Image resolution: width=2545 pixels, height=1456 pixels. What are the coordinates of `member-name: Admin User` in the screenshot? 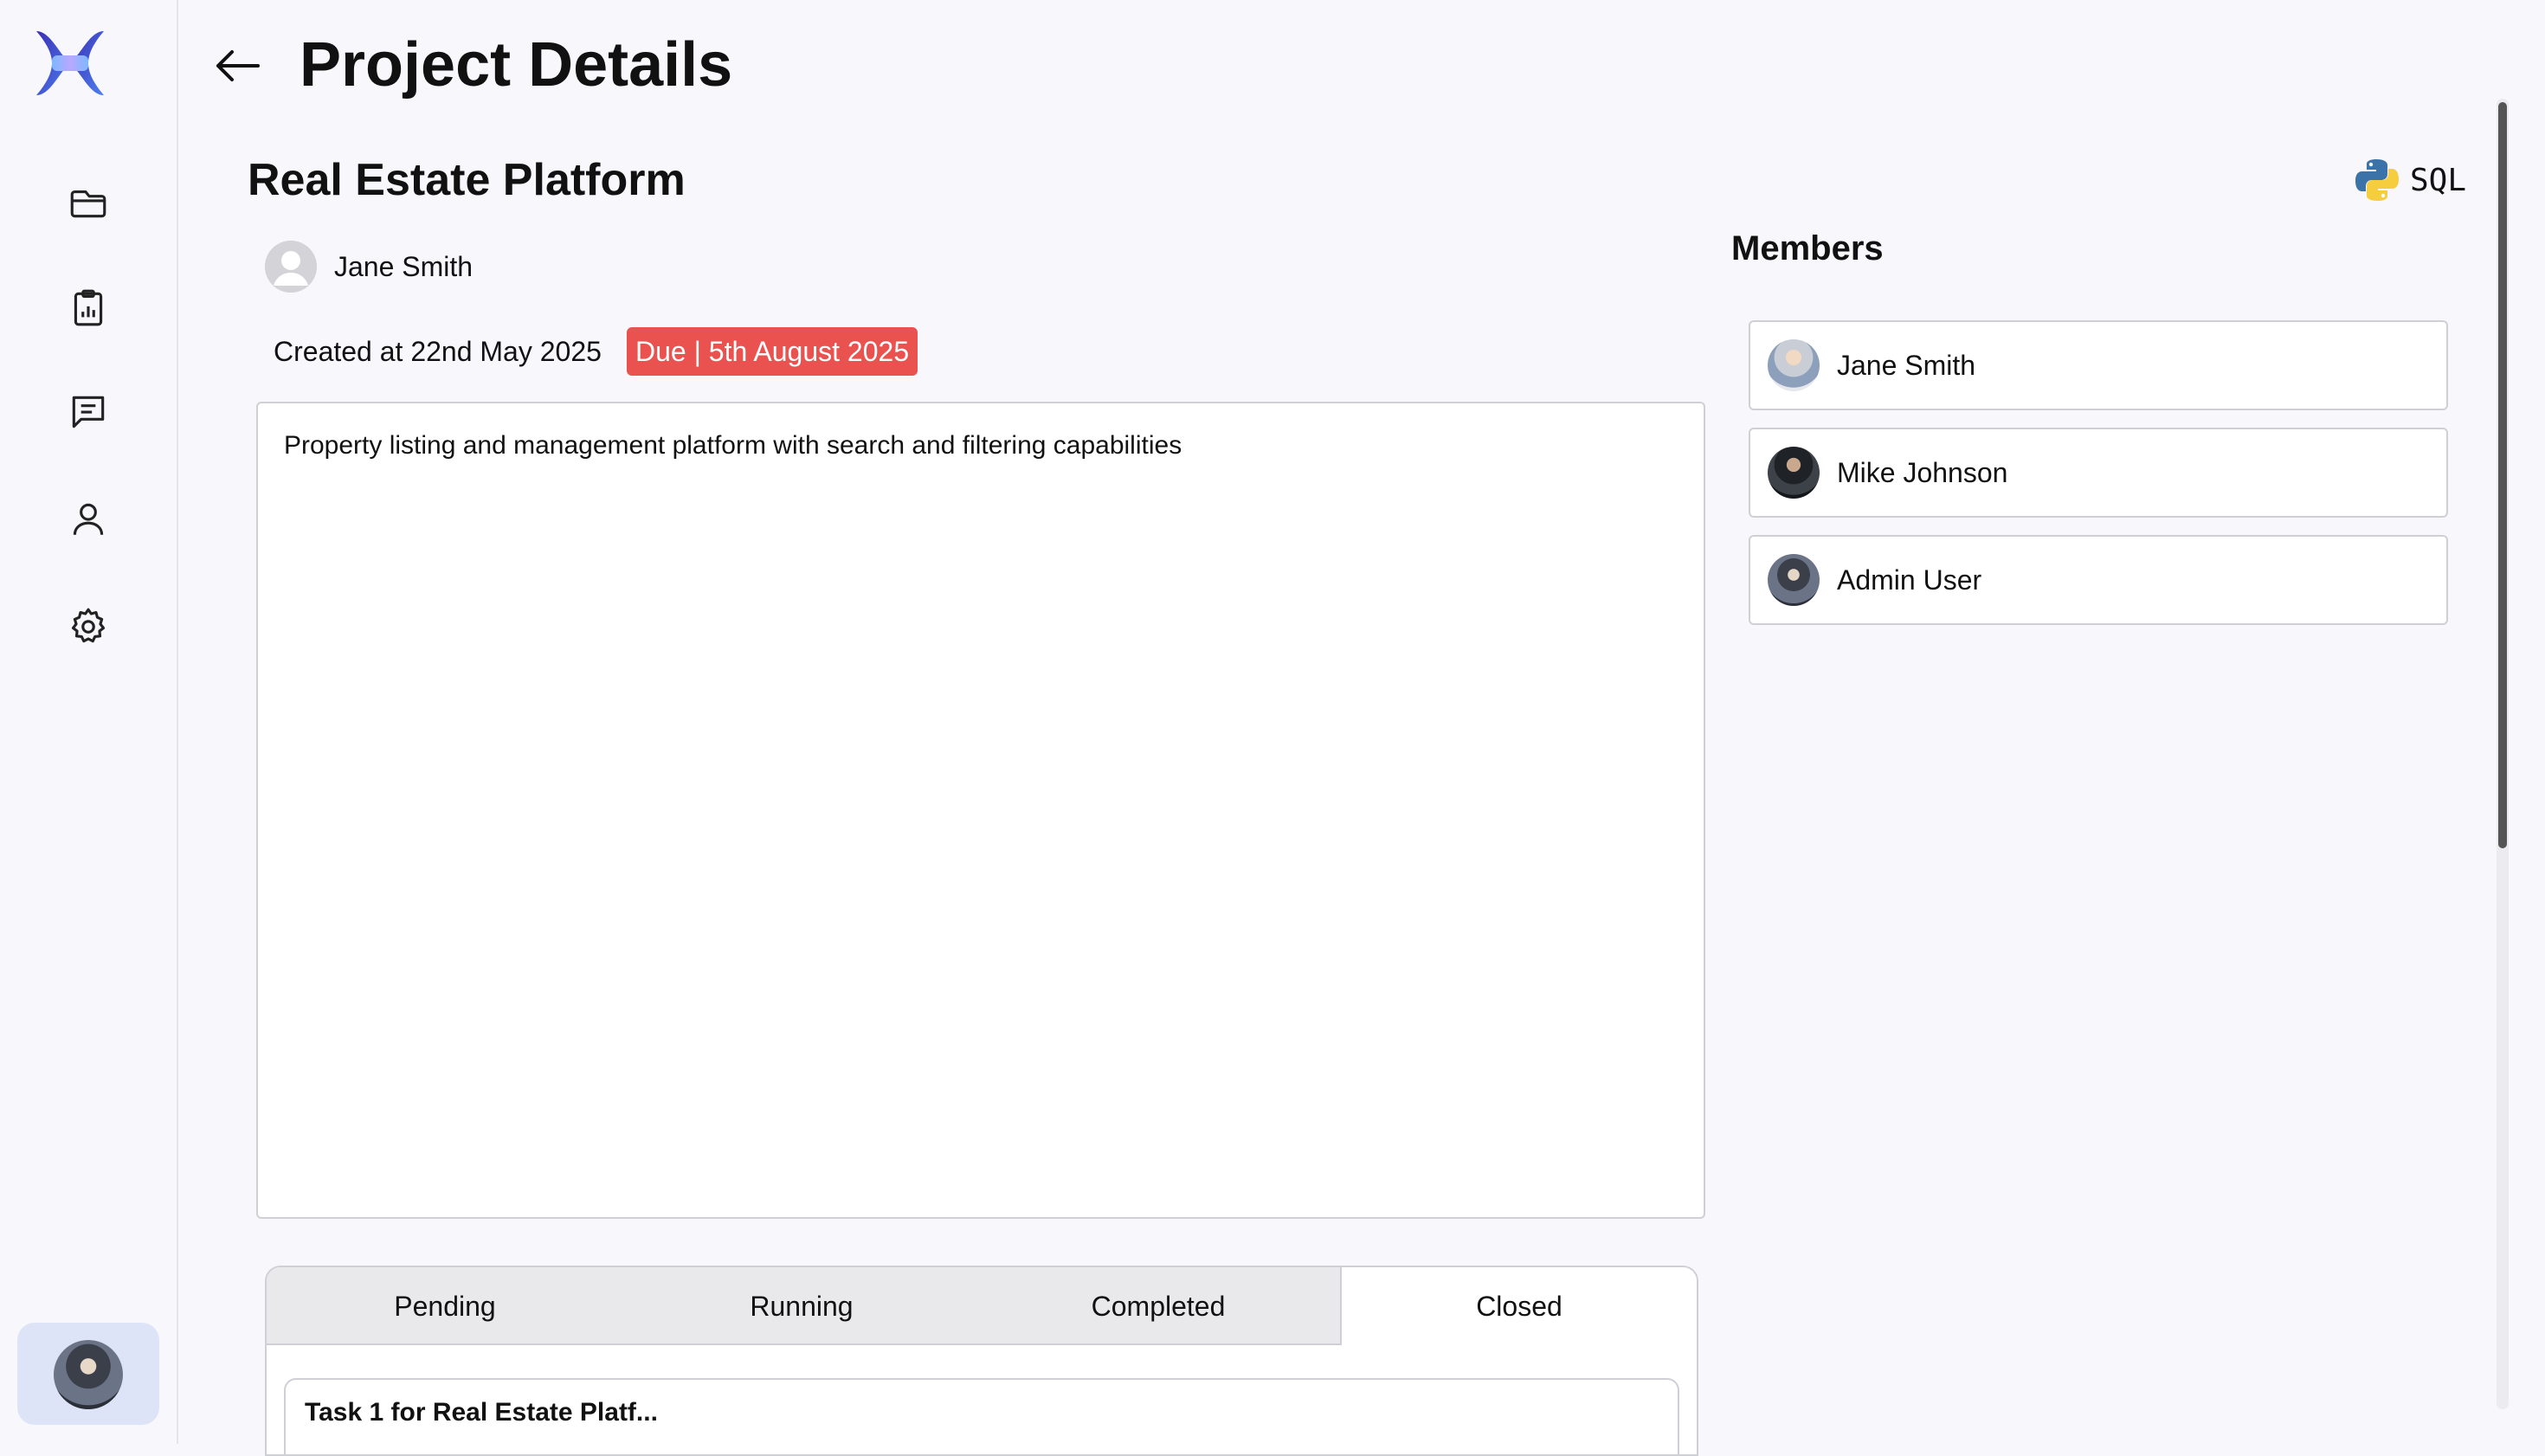 It's located at (1910, 580).